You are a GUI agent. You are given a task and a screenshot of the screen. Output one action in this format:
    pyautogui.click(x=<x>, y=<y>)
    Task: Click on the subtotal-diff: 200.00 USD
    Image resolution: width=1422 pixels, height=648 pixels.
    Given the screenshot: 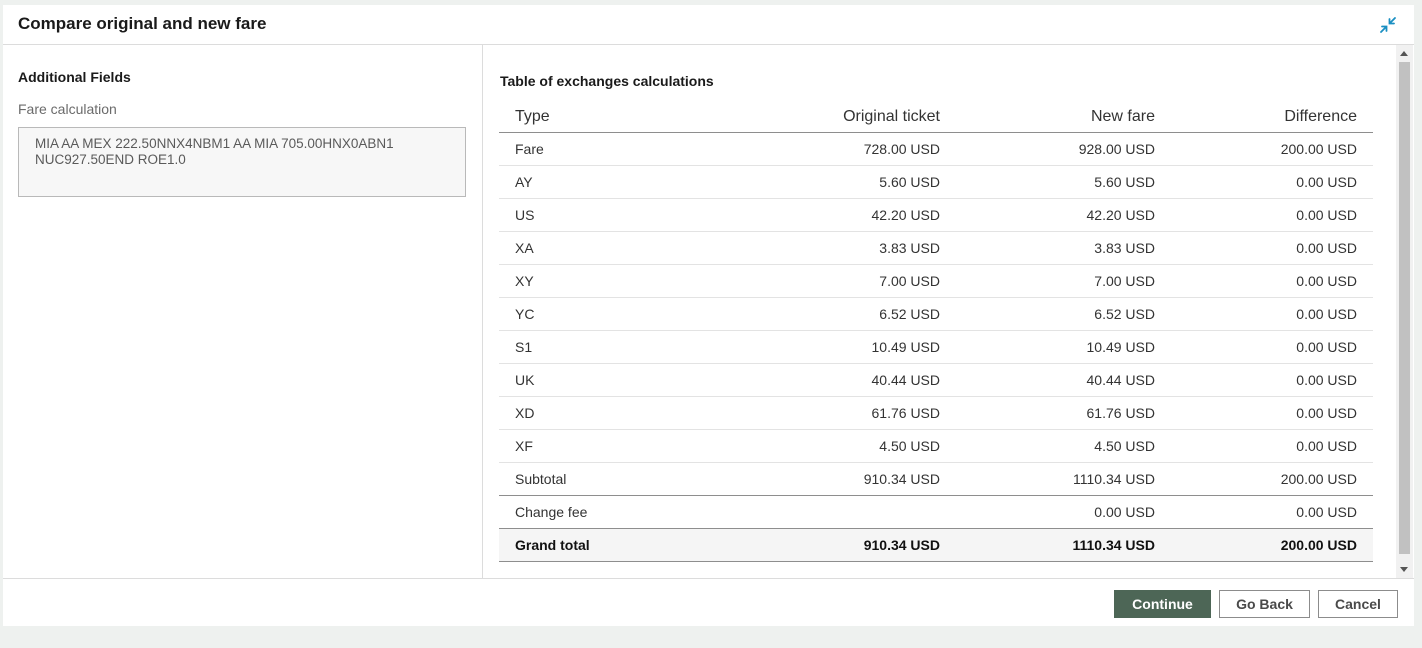 What is the action you would take?
    pyautogui.click(x=1318, y=479)
    